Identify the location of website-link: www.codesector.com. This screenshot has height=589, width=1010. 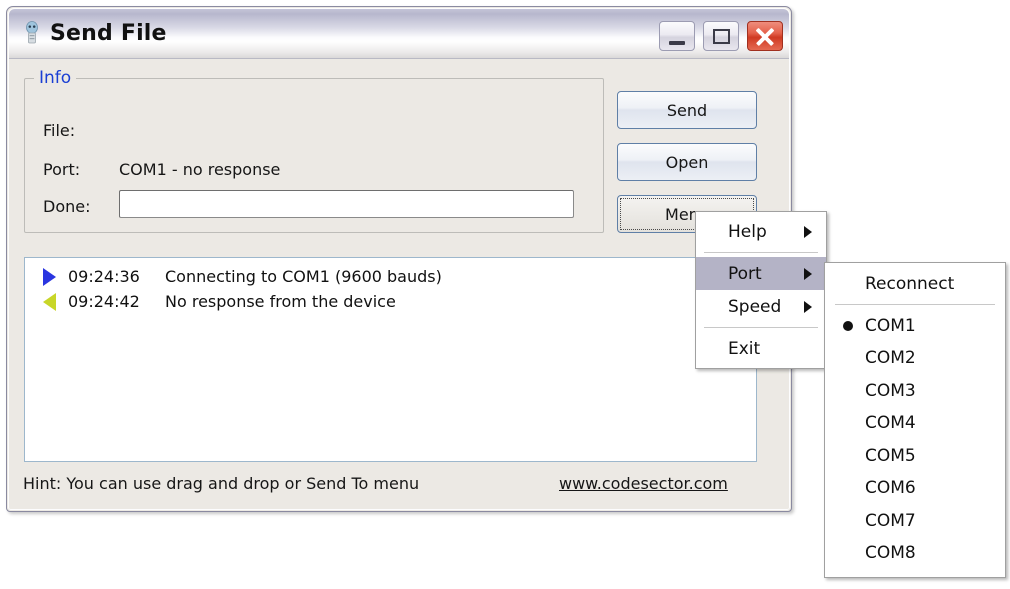
(643, 483).